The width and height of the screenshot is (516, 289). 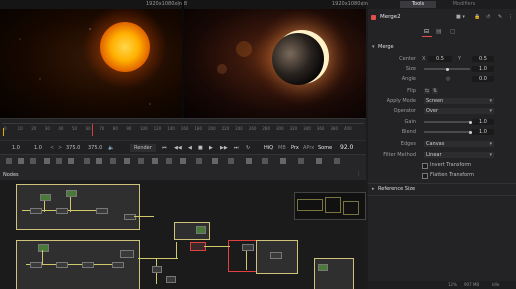 What do you see at coordinates (236, 148) in the screenshot?
I see `go-end-icon: ⏭` at bounding box center [236, 148].